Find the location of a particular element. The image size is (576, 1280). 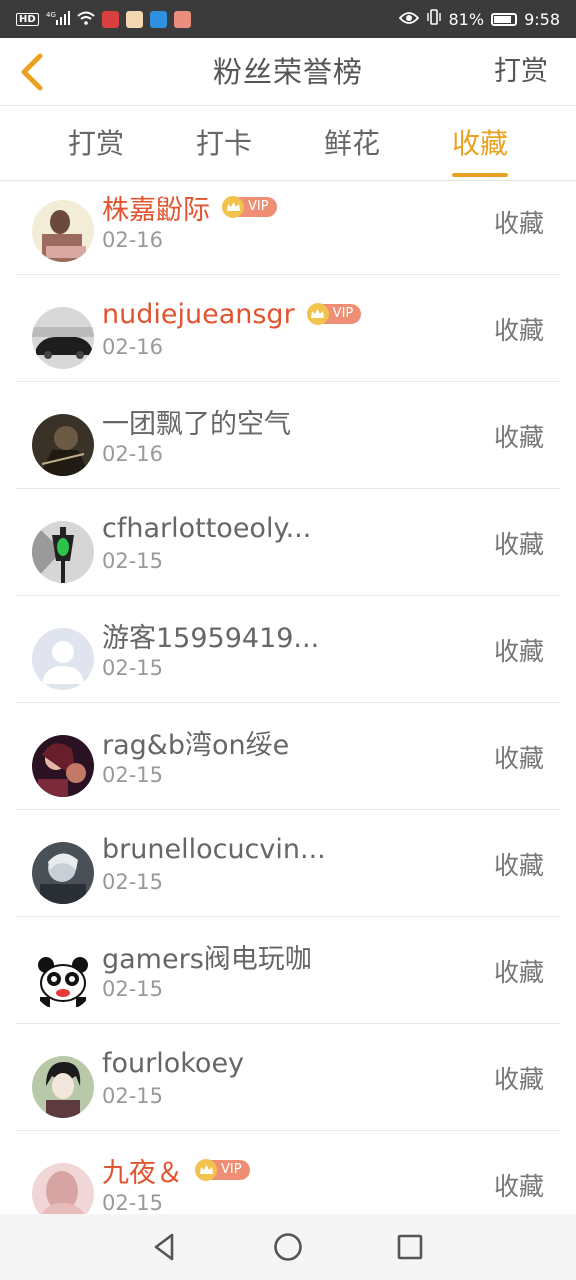

tab-reward: 打赏 is located at coordinates (96, 143).